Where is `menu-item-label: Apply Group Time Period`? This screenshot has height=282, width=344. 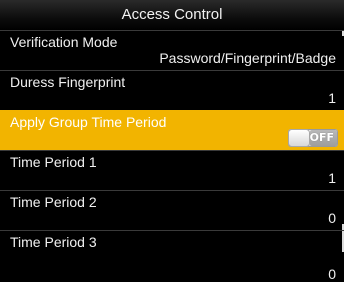 menu-item-label: Apply Group Time Period is located at coordinates (88, 122).